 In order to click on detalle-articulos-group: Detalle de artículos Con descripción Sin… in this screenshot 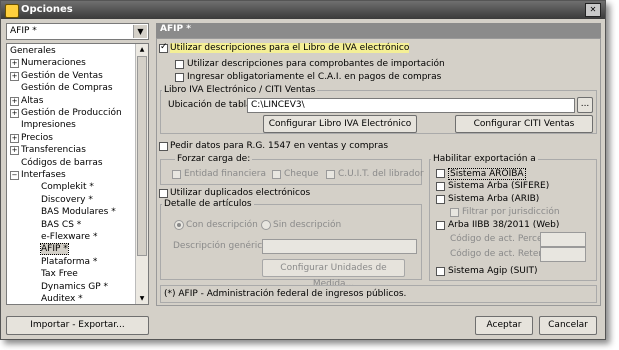, I will do `click(291, 244)`.